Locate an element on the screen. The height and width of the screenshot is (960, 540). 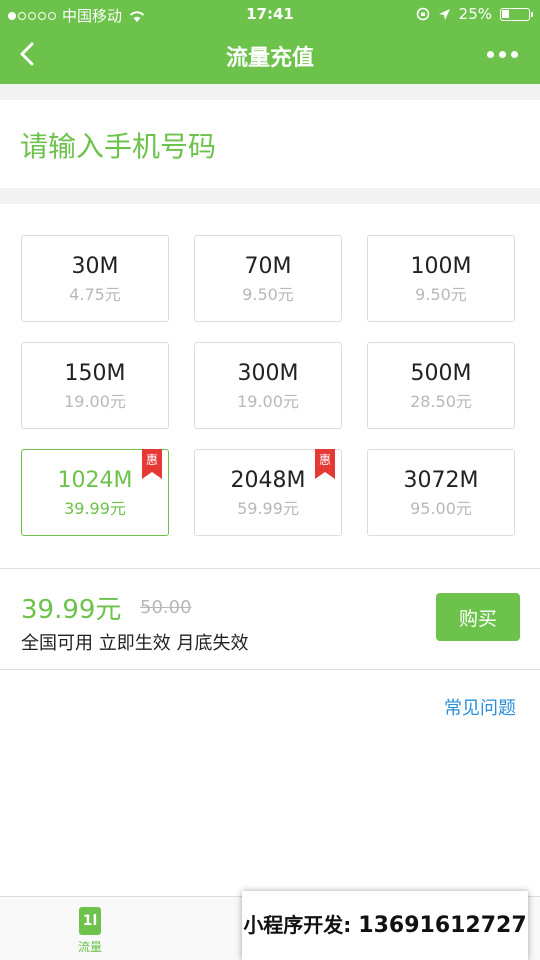
package-card-3072m: 3072M 95.00元 is located at coordinates (441, 492).